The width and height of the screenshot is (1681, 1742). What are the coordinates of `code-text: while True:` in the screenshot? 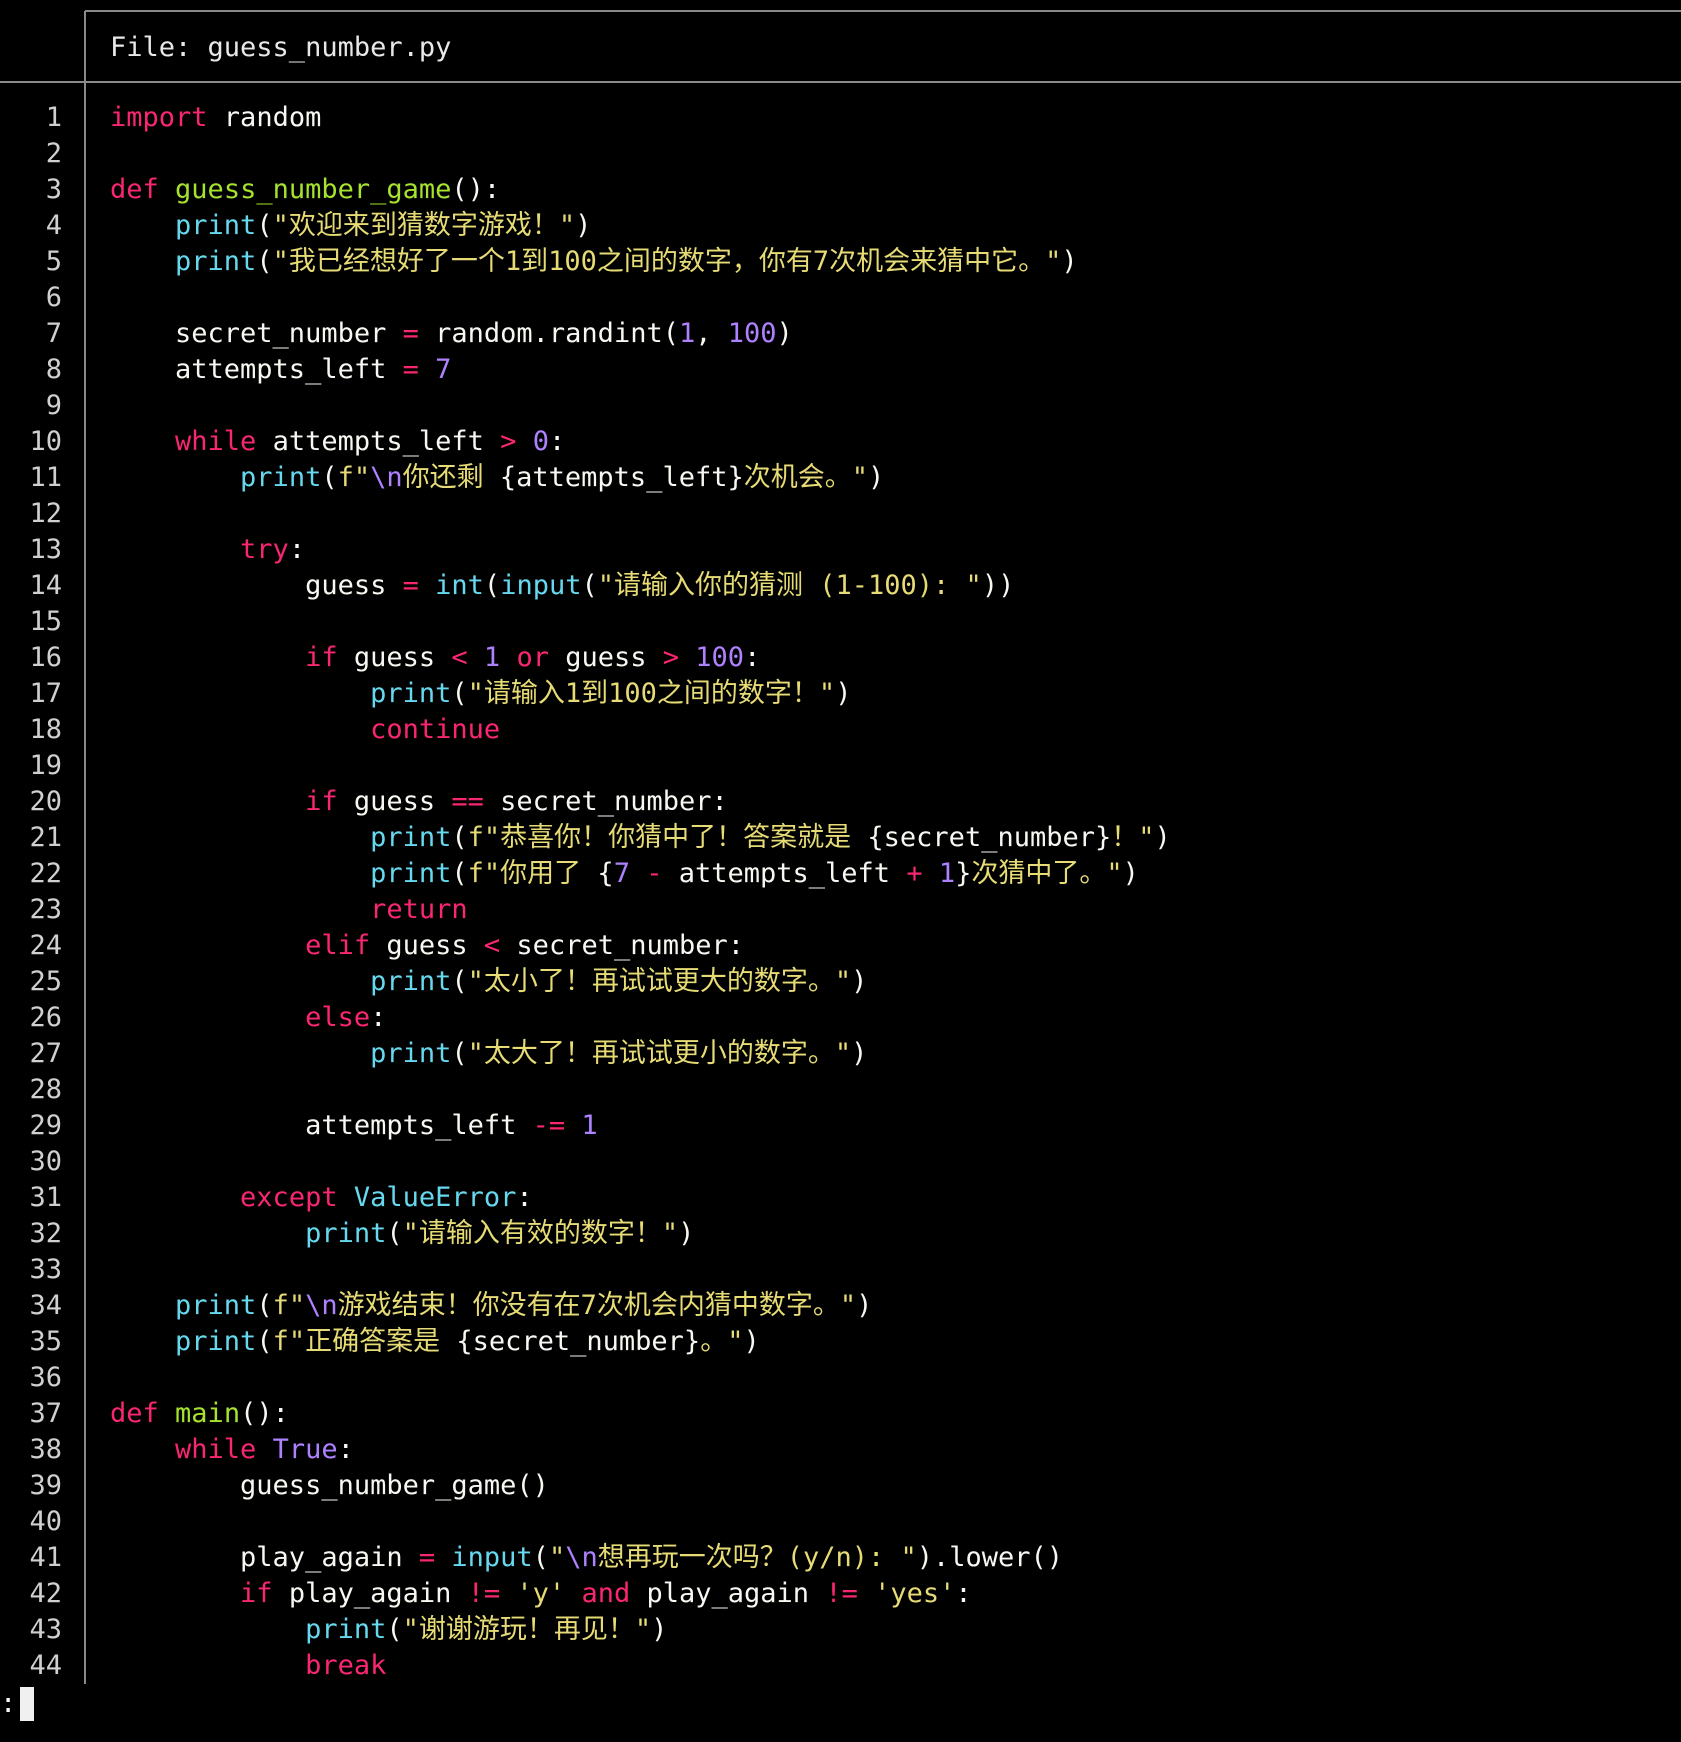 It's located at (232, 1450).